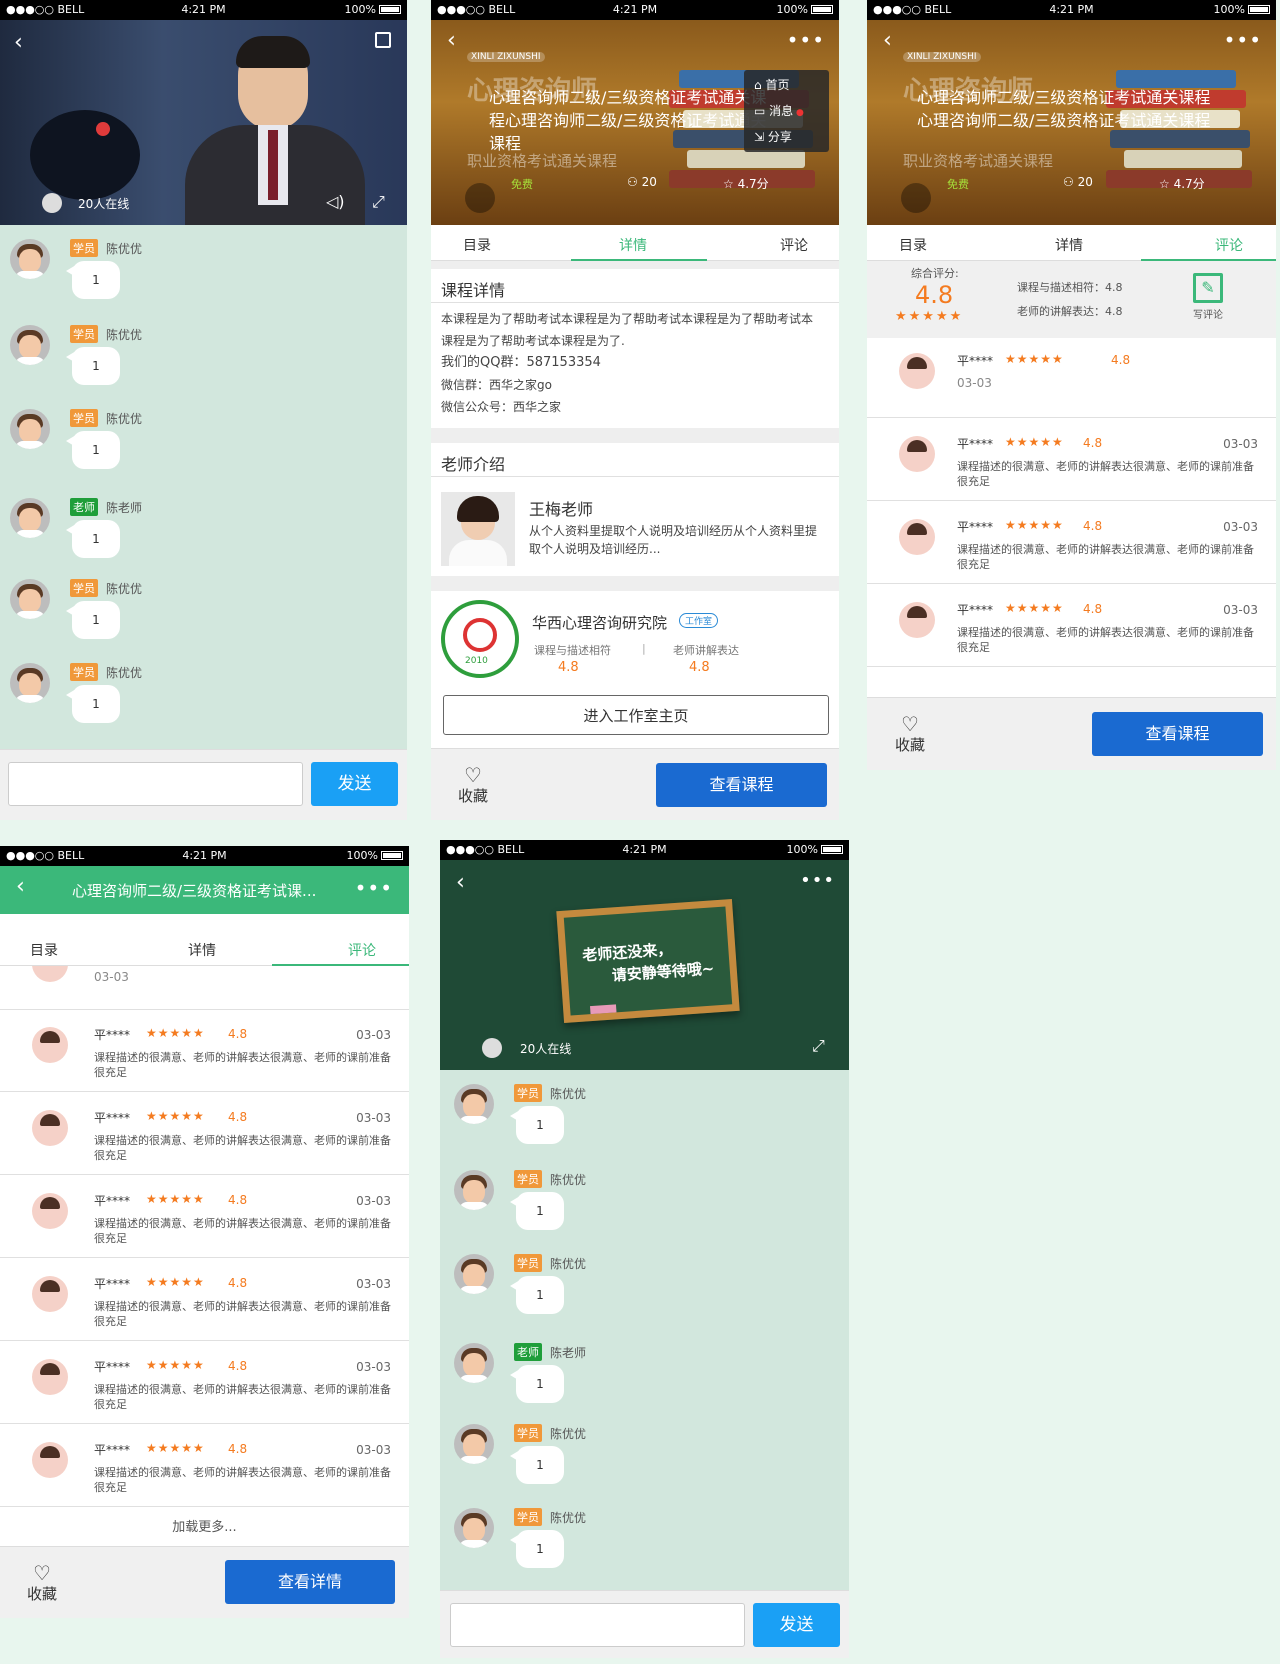 The image size is (1280, 1664). What do you see at coordinates (160, 538) in the screenshot?
I see `chat-message: 老师 陈老师 1` at bounding box center [160, 538].